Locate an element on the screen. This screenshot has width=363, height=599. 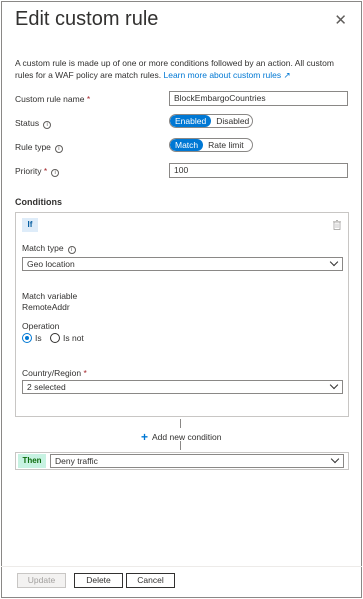
rule-type-toggle: Match Rate limit is located at coordinates (211, 145).